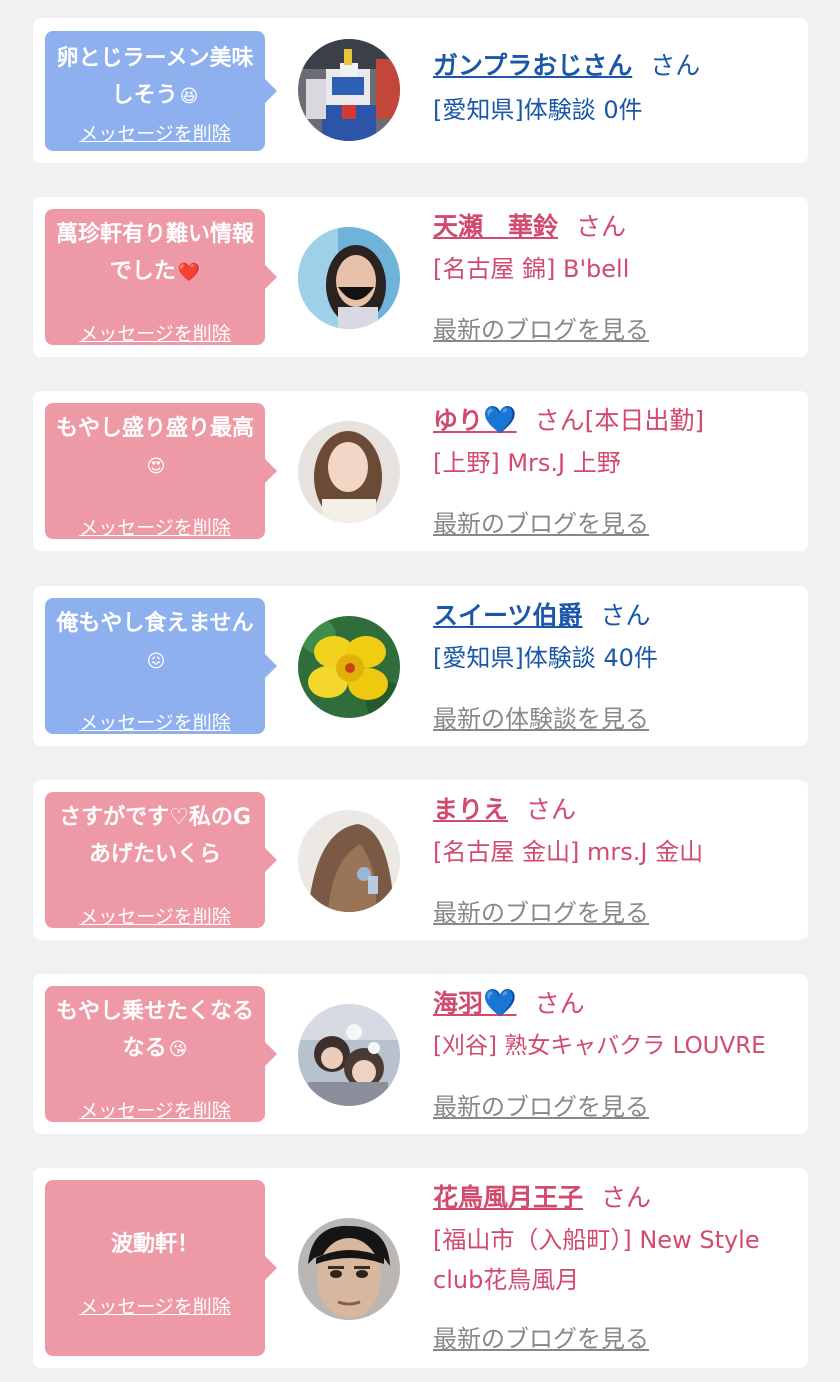 The height and width of the screenshot is (1382, 840). I want to click on sender-info: 天瀬 華鈴 さん [名古屋 錦] B'bell, so click(616, 249).